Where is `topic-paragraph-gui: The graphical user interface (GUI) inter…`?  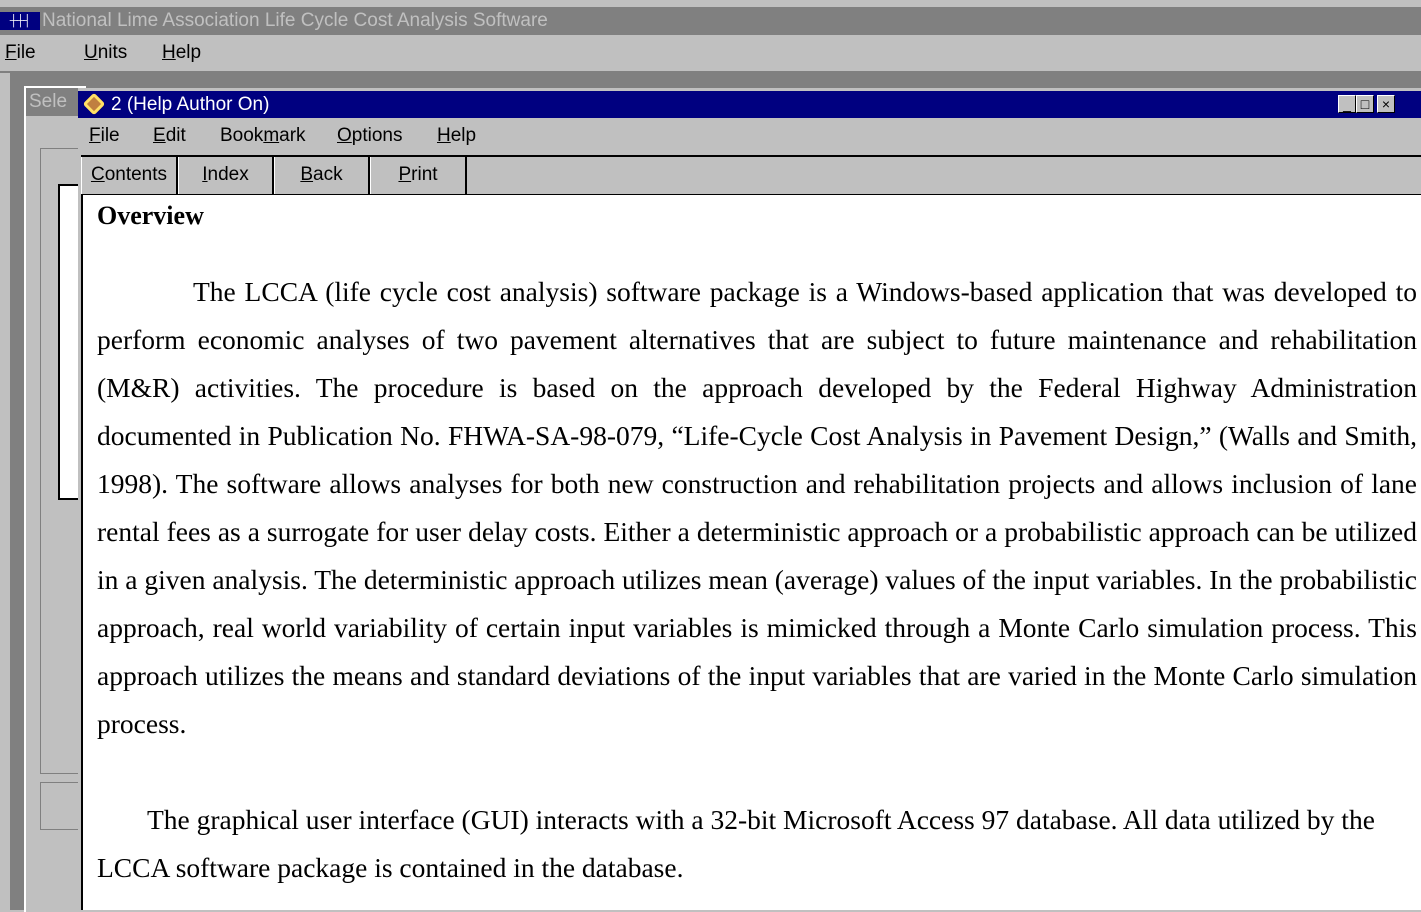 topic-paragraph-gui: The graphical user interface (GUI) inter… is located at coordinates (736, 843).